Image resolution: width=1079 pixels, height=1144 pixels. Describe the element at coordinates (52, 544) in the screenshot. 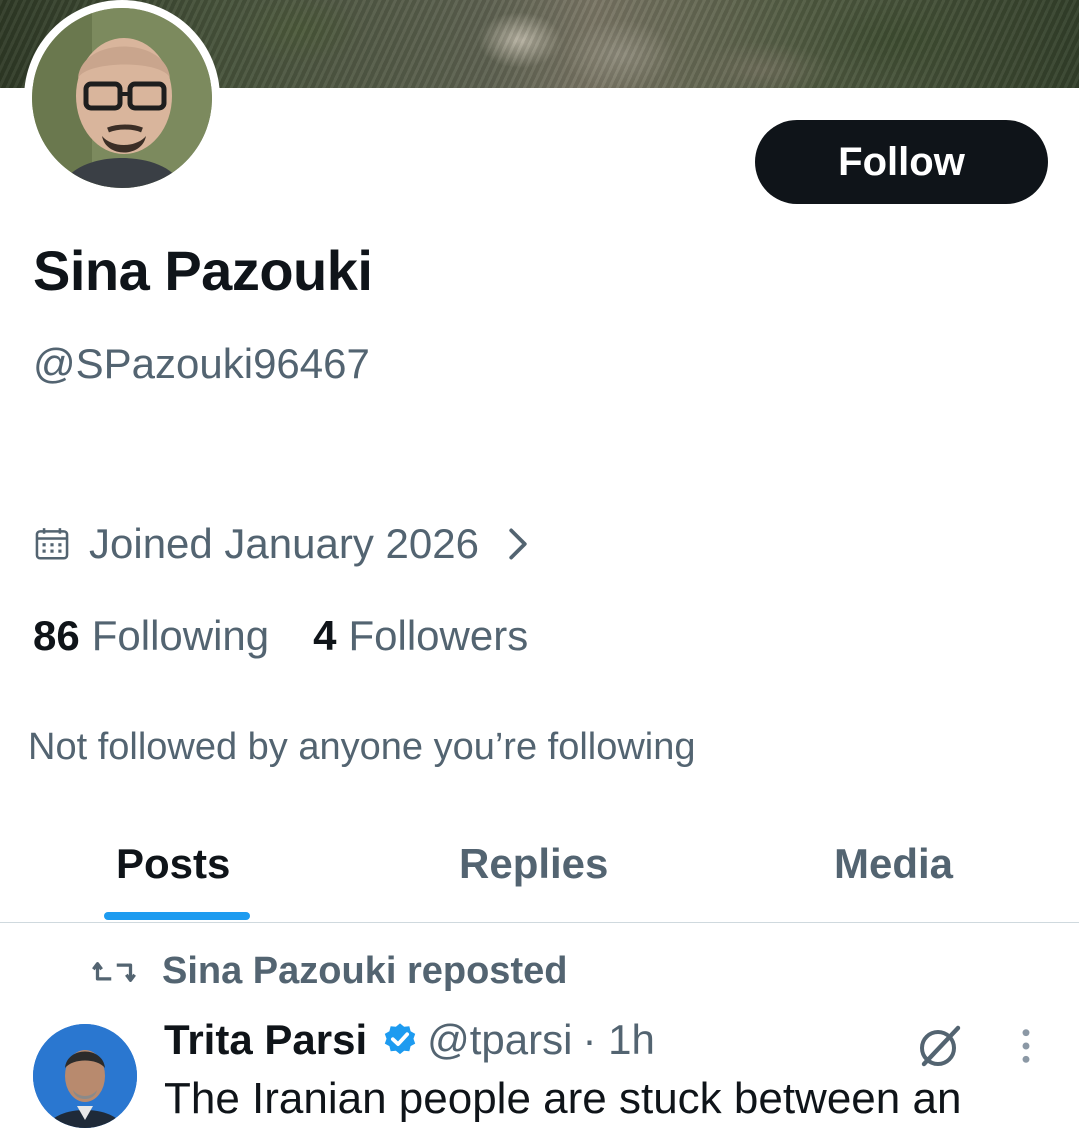

I see `calendar-icon` at that location.